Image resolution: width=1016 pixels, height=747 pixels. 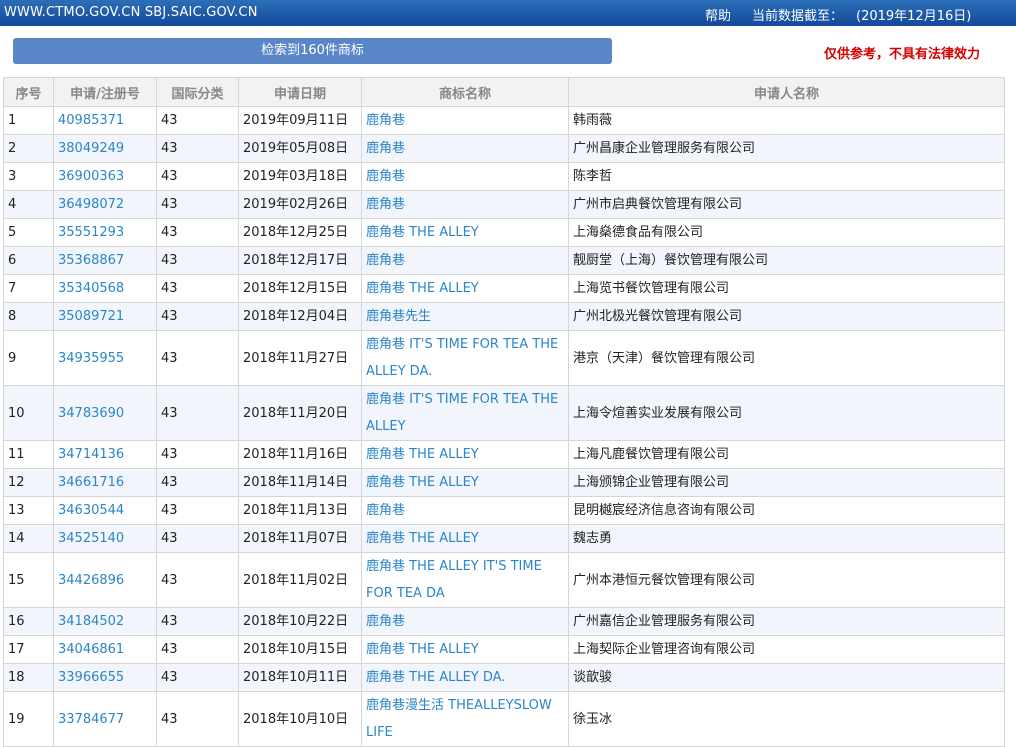 I want to click on applicant-cell: 上海燊德食品有限公司, so click(x=786, y=232).